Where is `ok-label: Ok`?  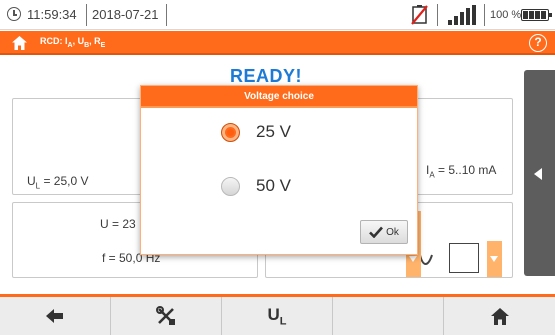 ok-label: Ok is located at coordinates (392, 232).